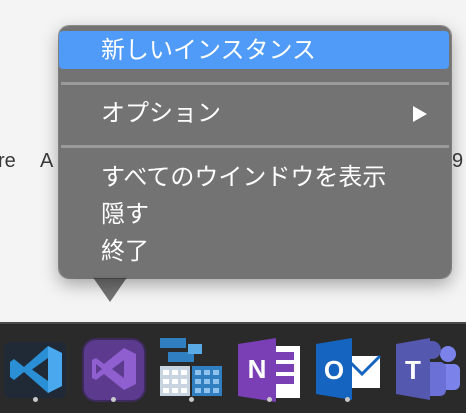 This screenshot has height=413, width=466. What do you see at coordinates (334, 370) in the screenshot?
I see `svg-text: O` at bounding box center [334, 370].